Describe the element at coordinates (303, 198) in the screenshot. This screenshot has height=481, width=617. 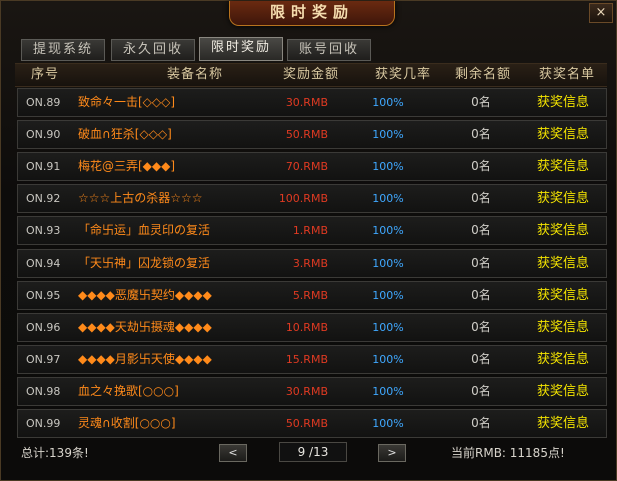
I see `reward-amount: 100.RMB` at that location.